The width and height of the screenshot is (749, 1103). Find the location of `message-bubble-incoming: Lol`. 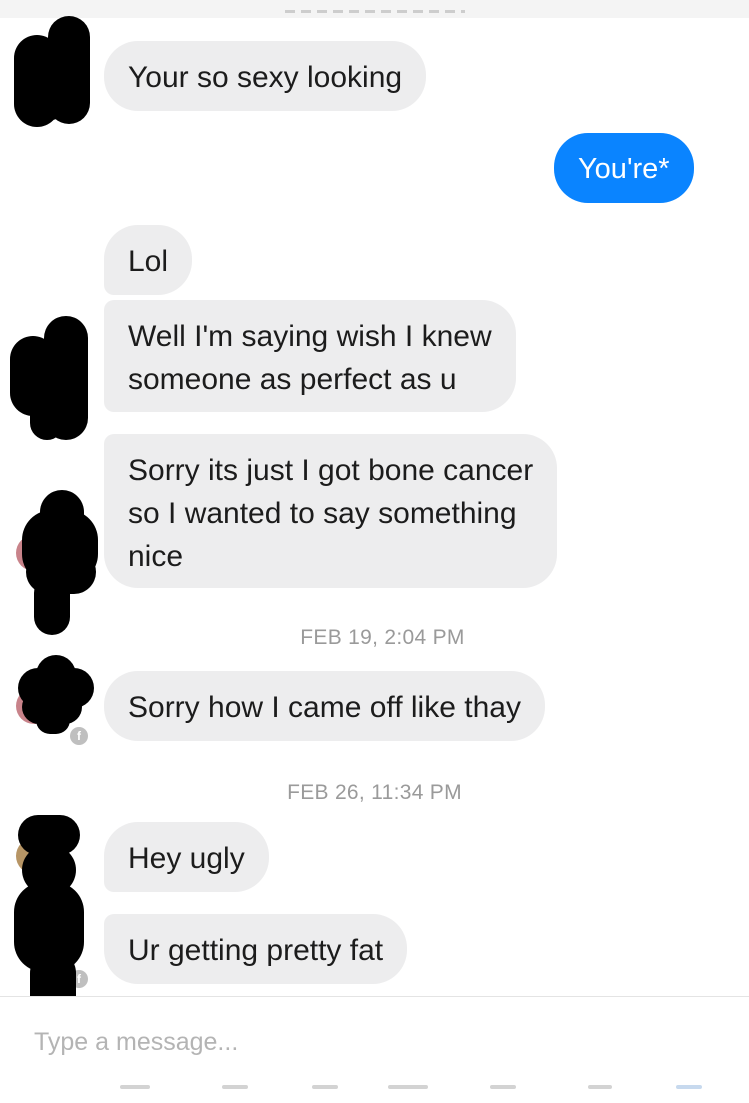

message-bubble-incoming: Lol is located at coordinates (148, 260).